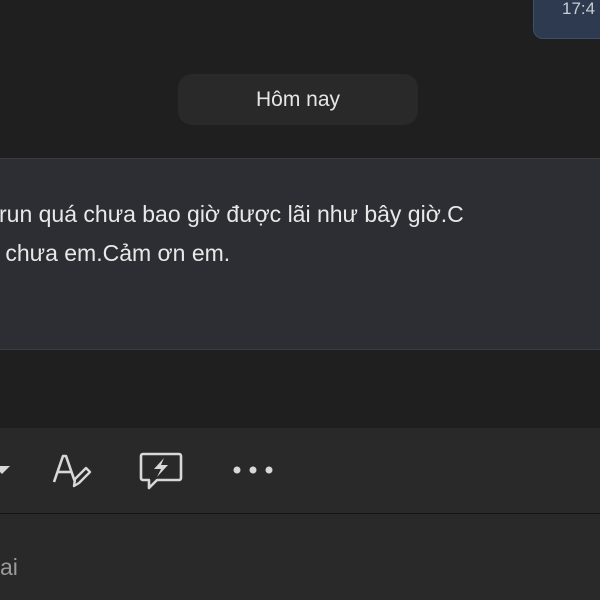  I want to click on loop-component-icon, so click(161, 470).